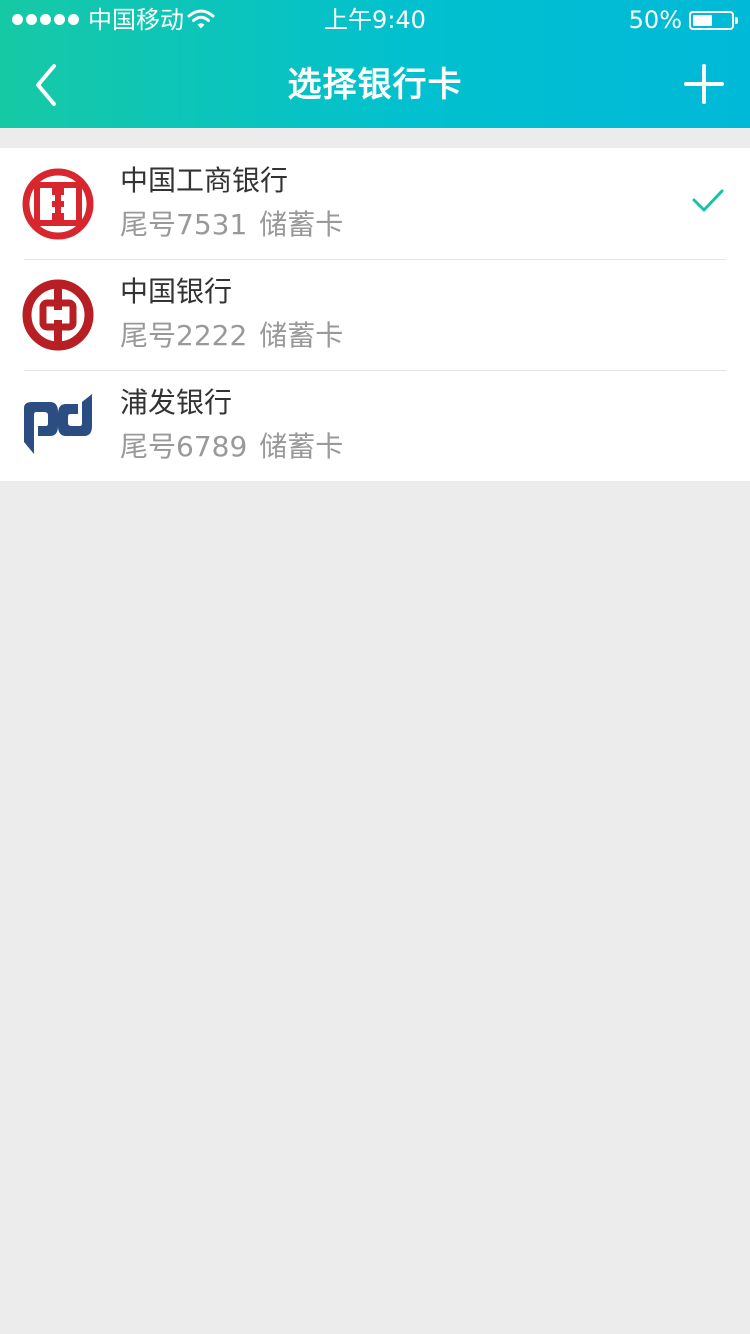  Describe the element at coordinates (204, 180) in the screenshot. I see `bank-name: 中国工商银行` at that location.